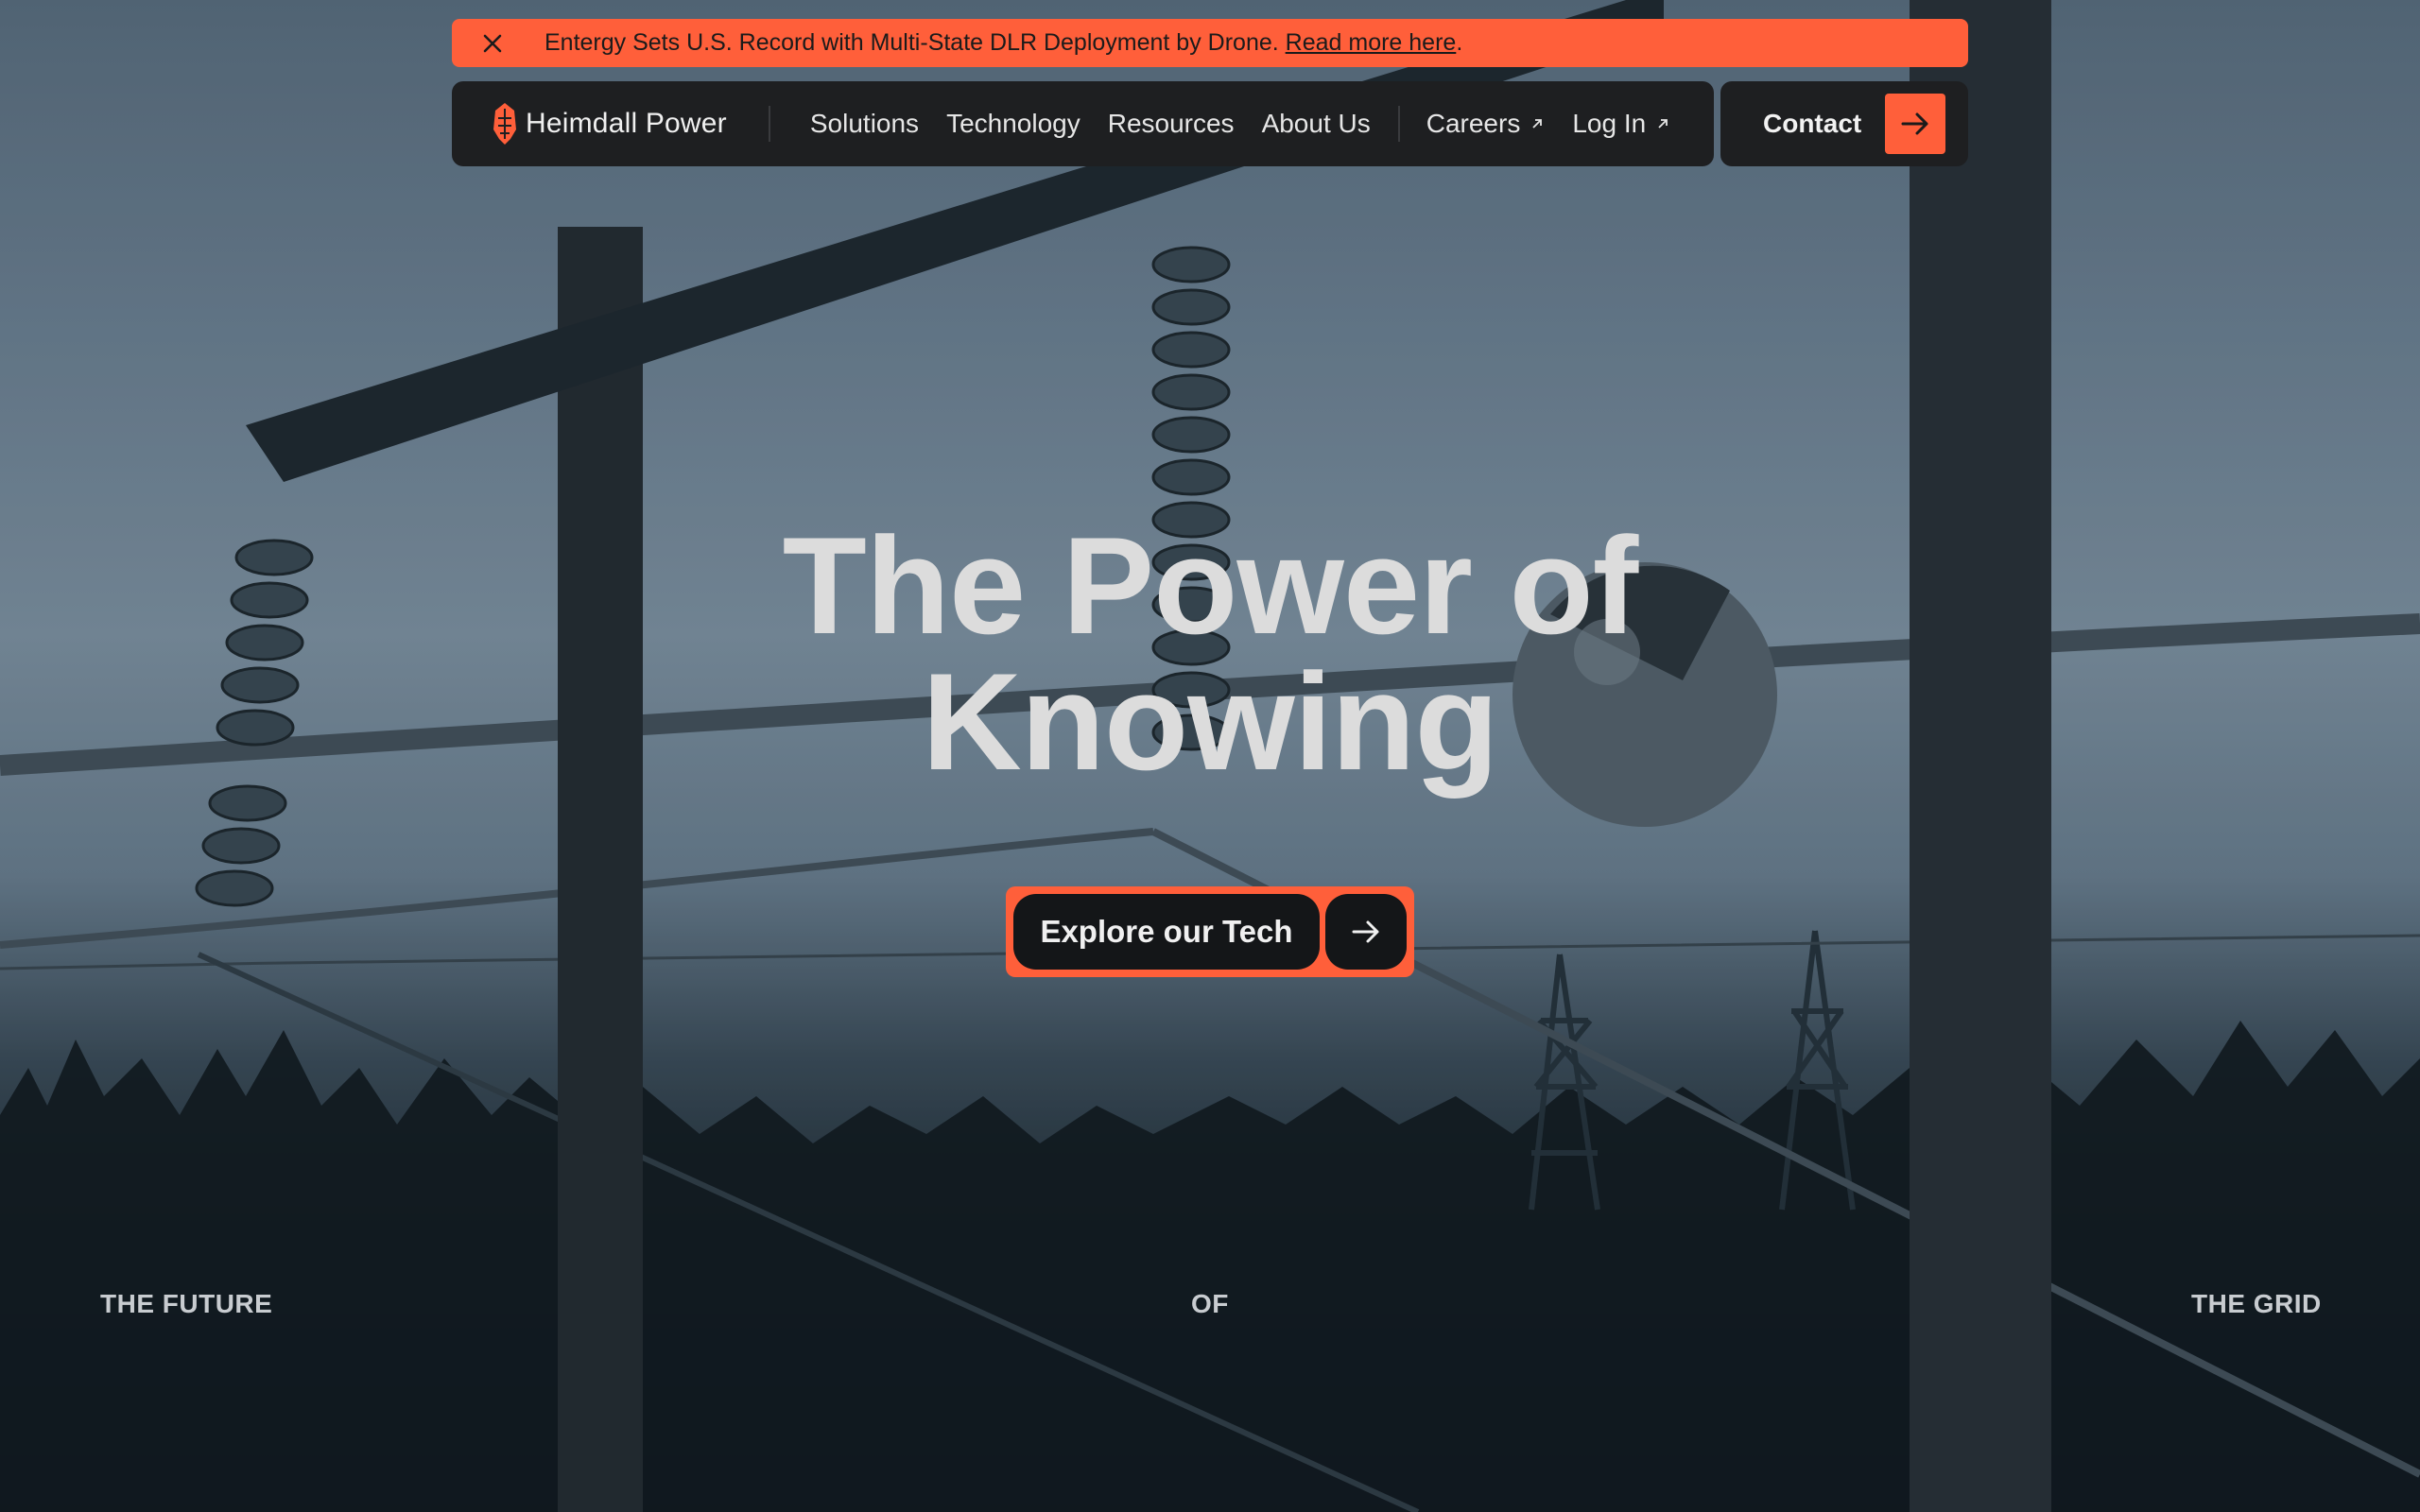 Image resolution: width=2420 pixels, height=1512 pixels. What do you see at coordinates (1609, 123) in the screenshot?
I see `nav-item-log-in-label: Log In` at bounding box center [1609, 123].